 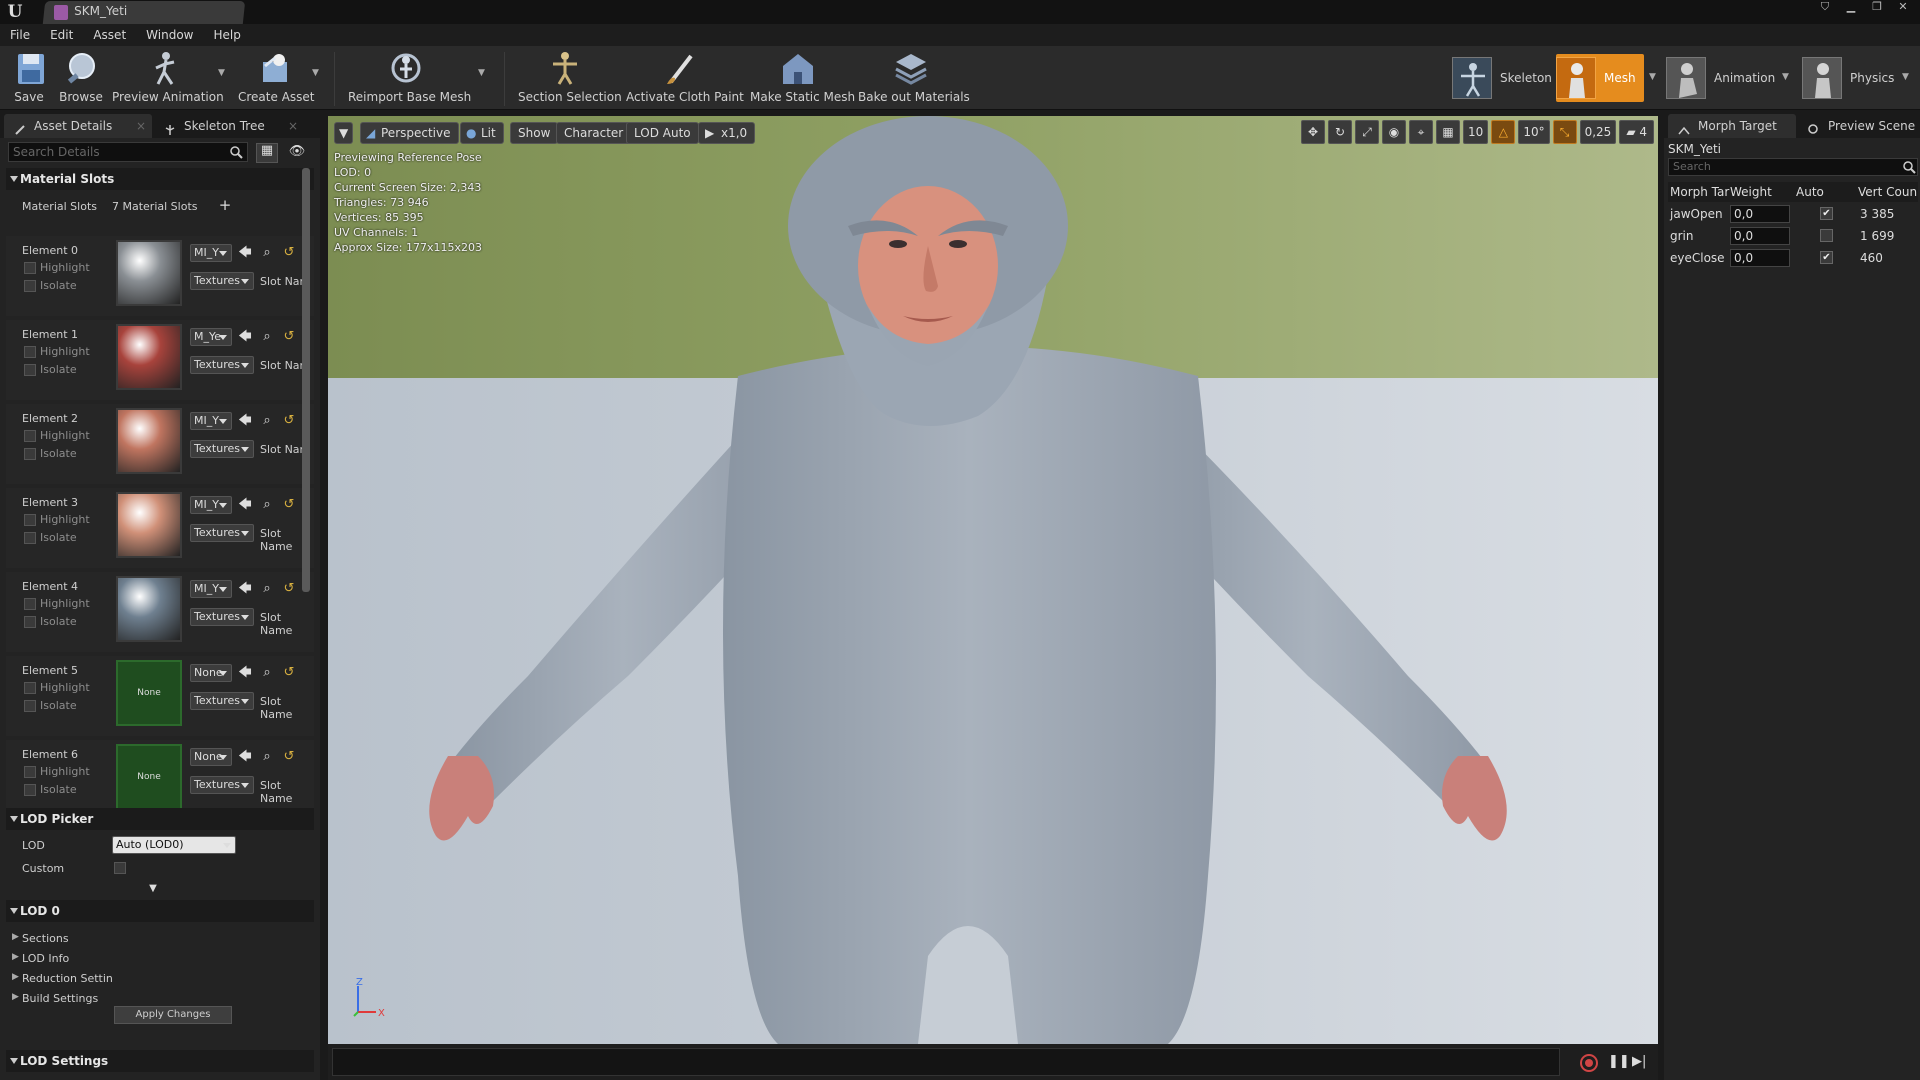 What do you see at coordinates (1639, 1062) in the screenshot?
I see `step-forward-icon: ▶|` at bounding box center [1639, 1062].